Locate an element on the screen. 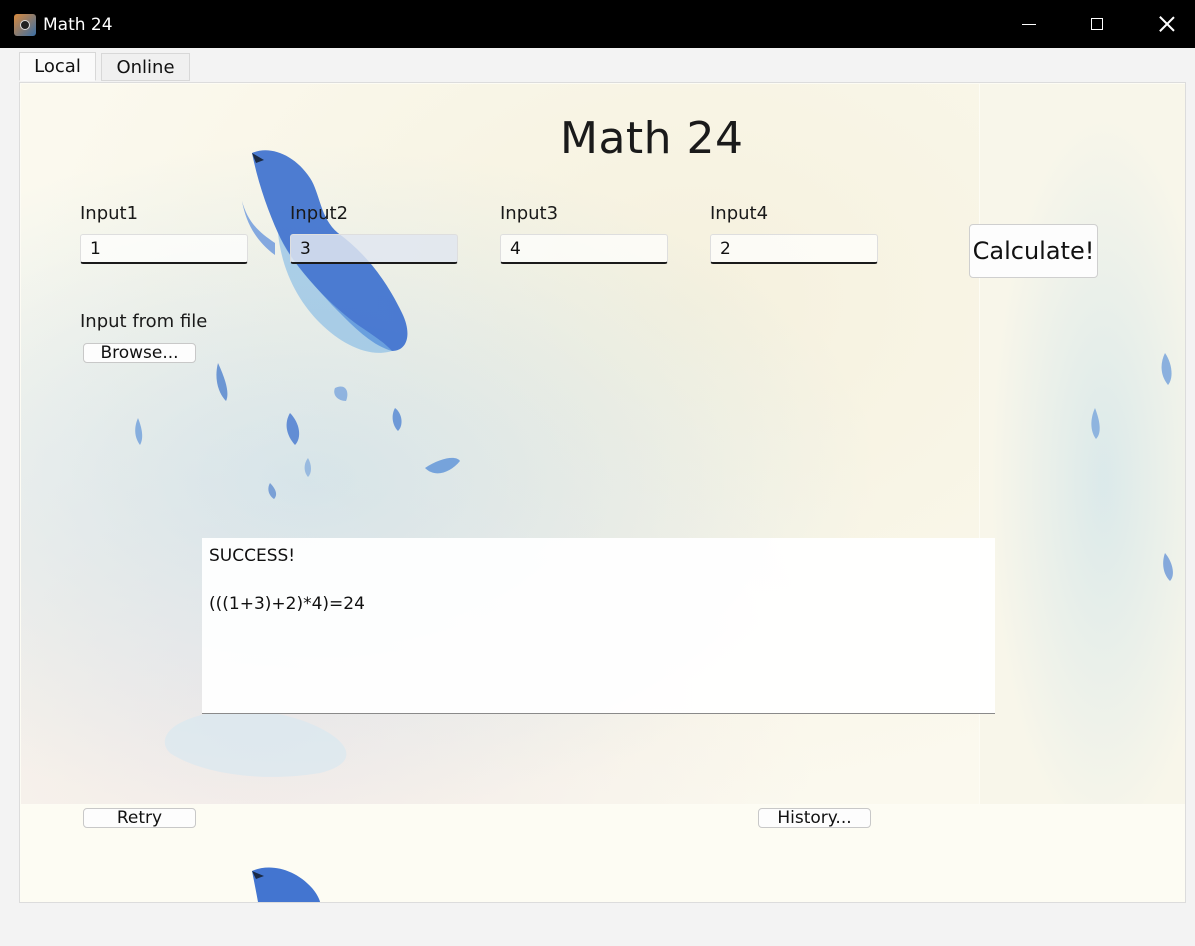 The image size is (1195, 946). title-bar: Math 24 is located at coordinates (597, 24).